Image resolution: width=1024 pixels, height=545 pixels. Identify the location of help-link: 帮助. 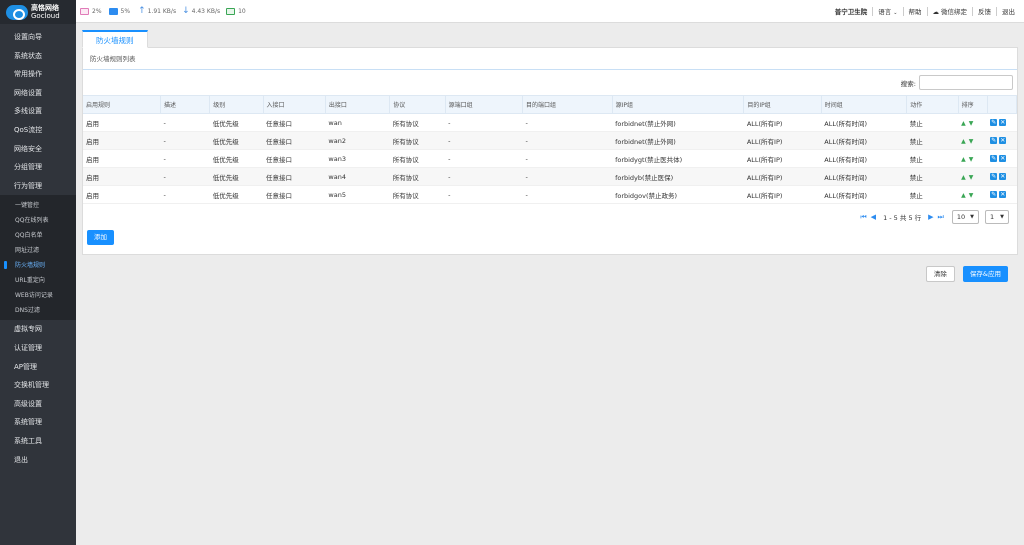
(915, 11).